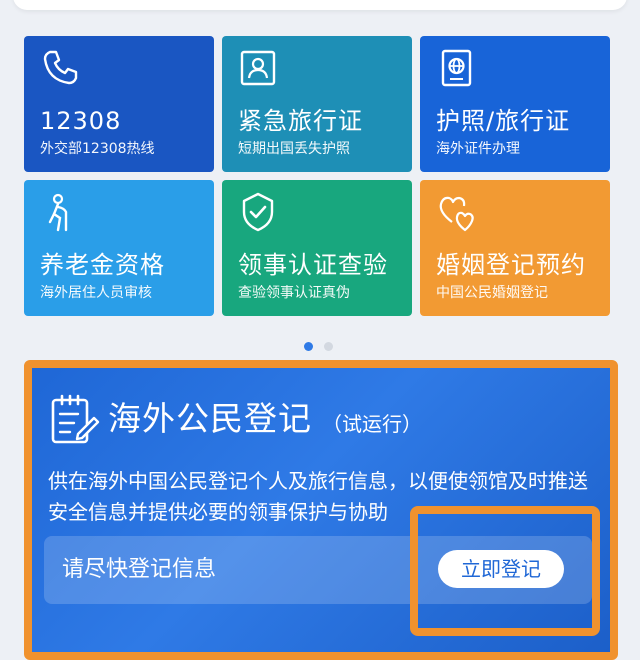 The width and height of the screenshot is (640, 660). What do you see at coordinates (503, 121) in the screenshot?
I see `tile-title: 护照/旅行证` at bounding box center [503, 121].